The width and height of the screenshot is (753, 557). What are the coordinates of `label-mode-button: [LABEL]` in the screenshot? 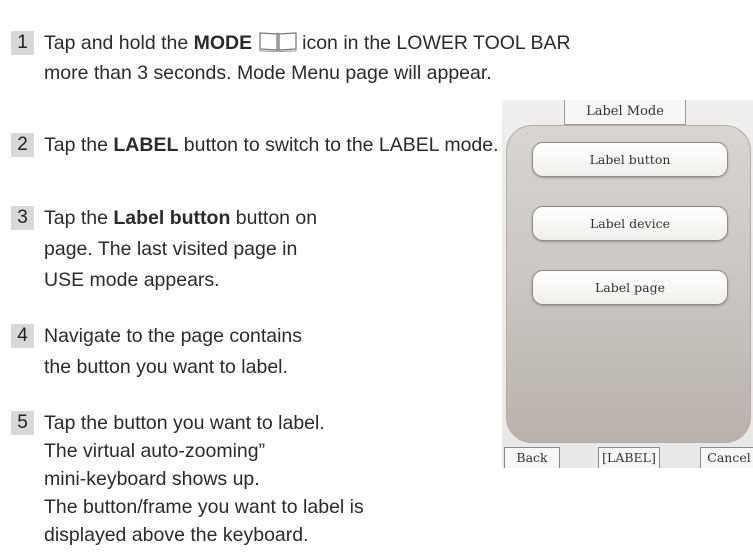 It's located at (629, 457).